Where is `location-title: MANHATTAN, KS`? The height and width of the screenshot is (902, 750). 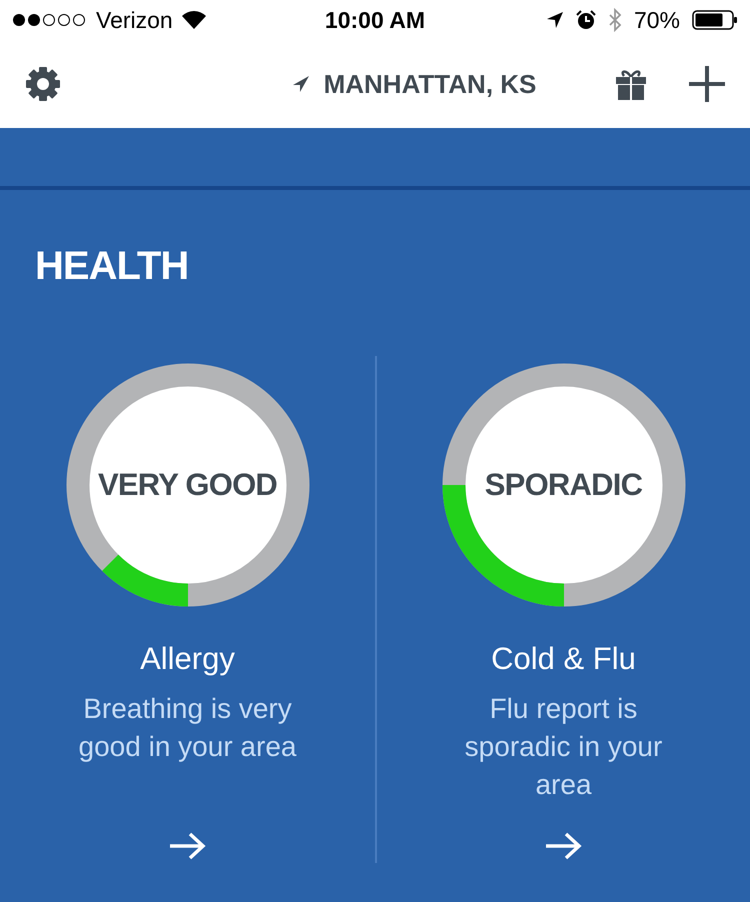
location-title: MANHATTAN, KS is located at coordinates (430, 84).